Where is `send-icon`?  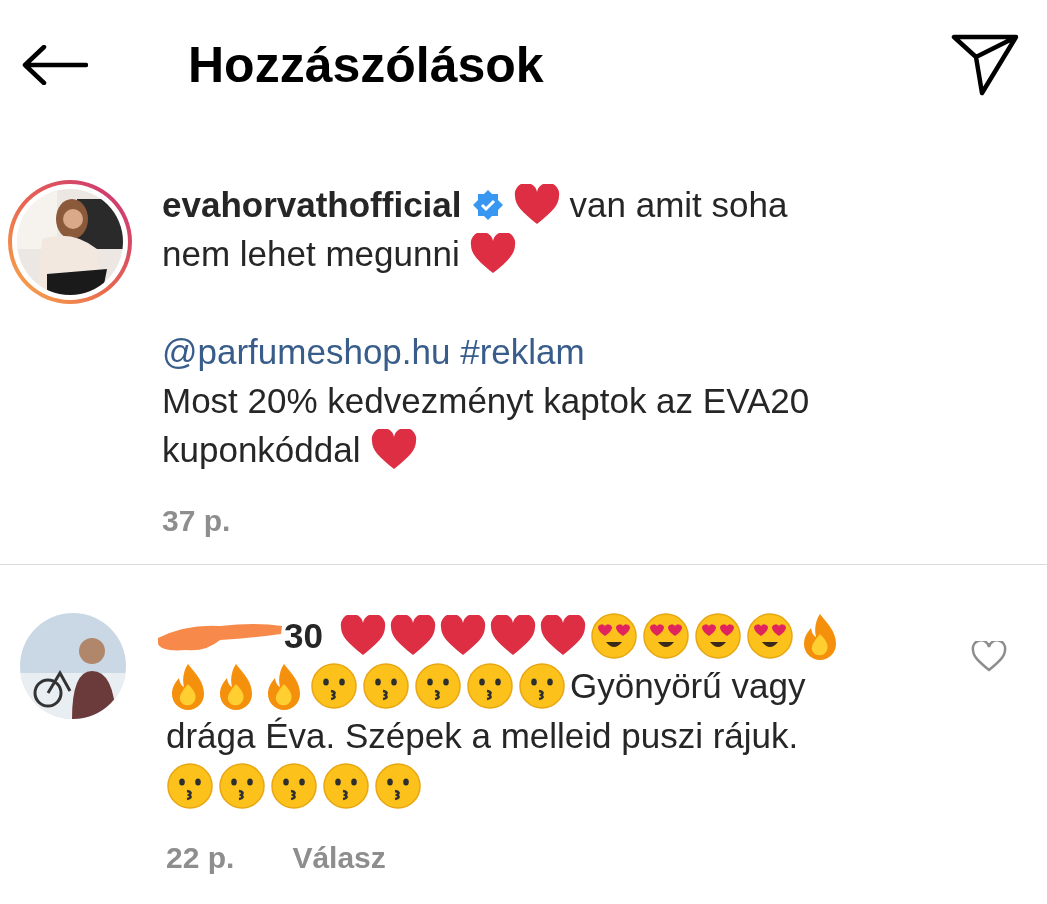 send-icon is located at coordinates (985, 65).